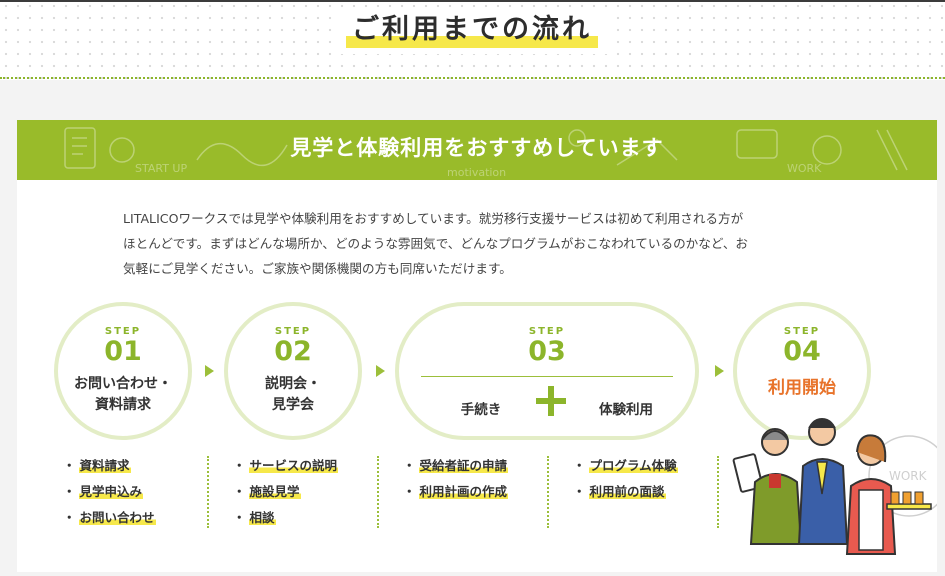 The width and height of the screenshot is (945, 576). I want to click on step-label-line: 資料請求, so click(123, 405).